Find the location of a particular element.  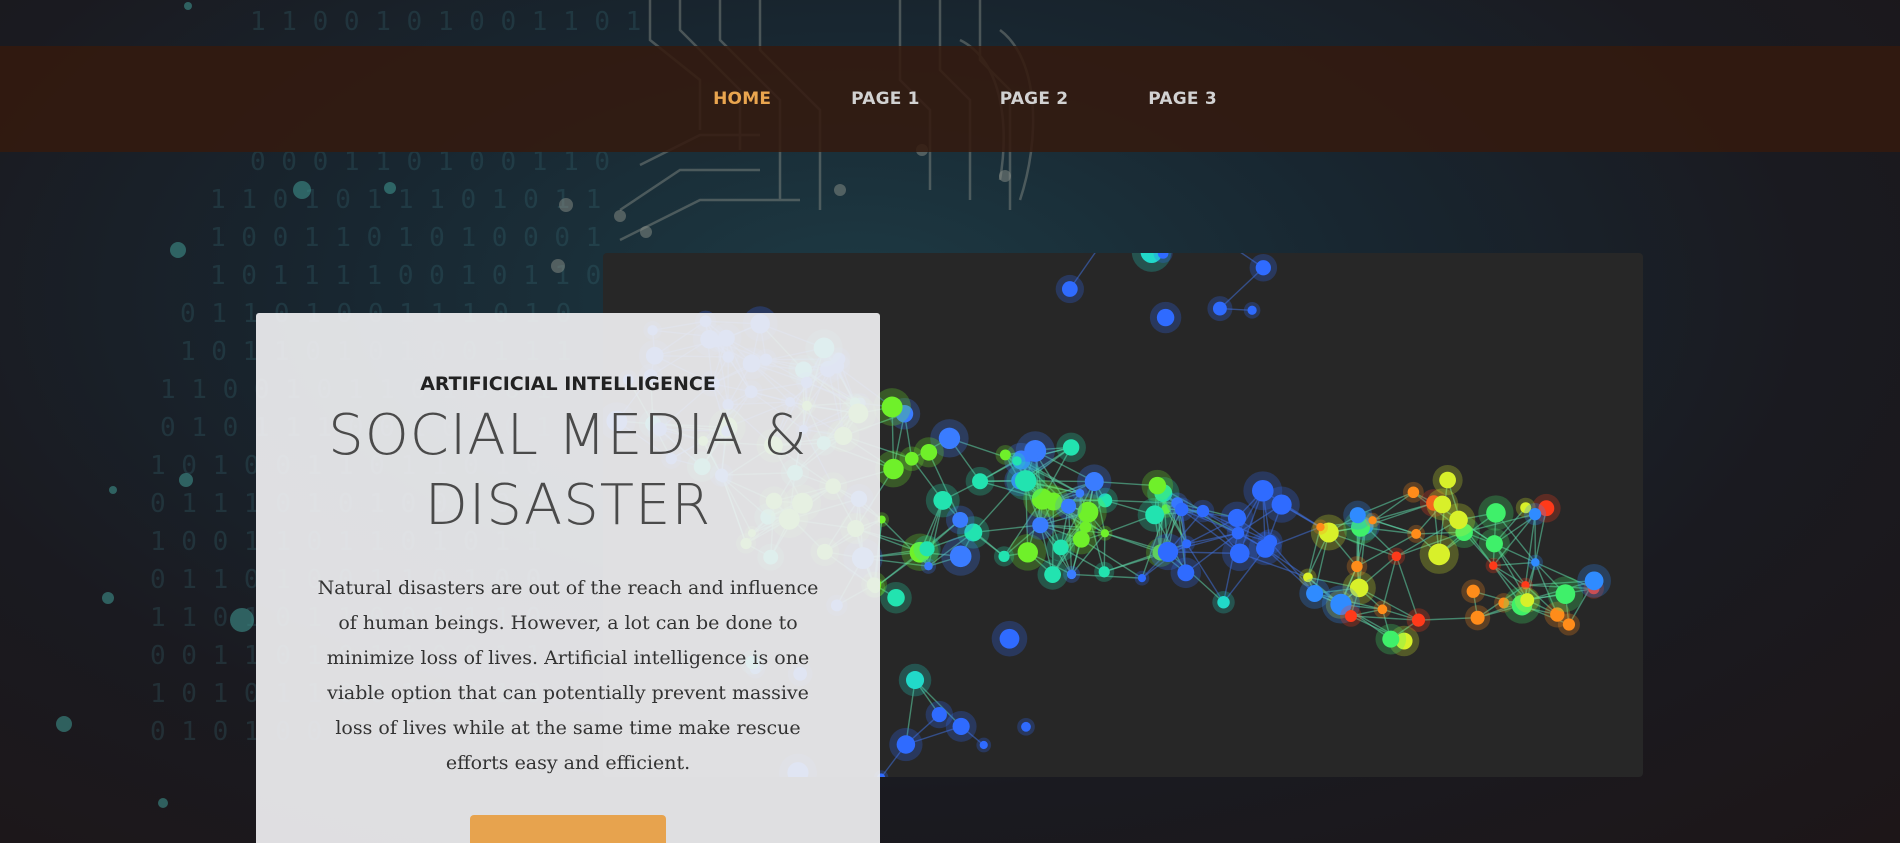

navigation-bar: HOME PAGE 1 PAGE 2 PAGE 3 is located at coordinates (950, 99).